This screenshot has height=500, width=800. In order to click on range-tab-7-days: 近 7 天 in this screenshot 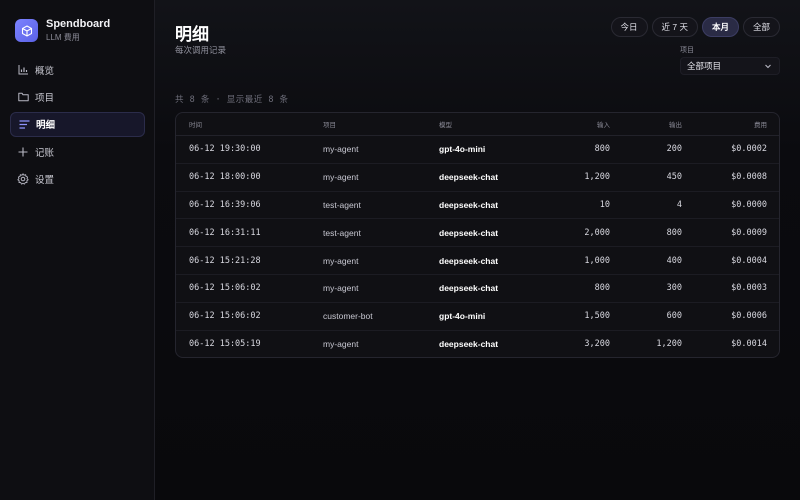, I will do `click(674, 27)`.